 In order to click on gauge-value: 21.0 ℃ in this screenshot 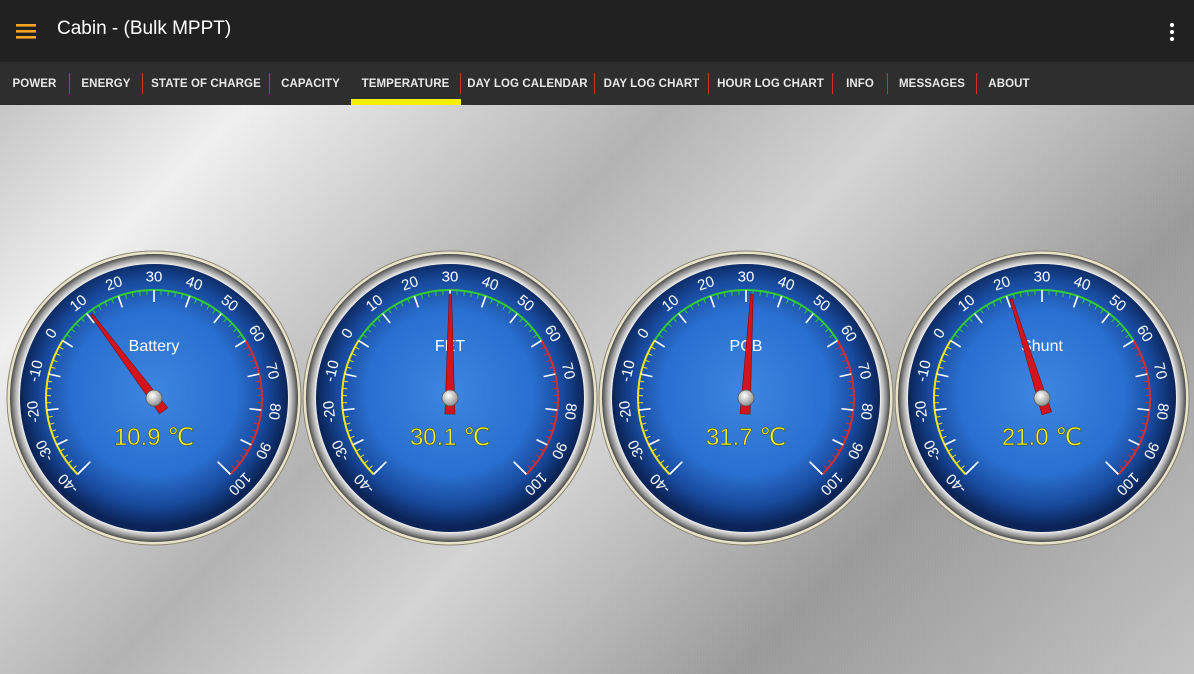, I will do `click(1042, 437)`.